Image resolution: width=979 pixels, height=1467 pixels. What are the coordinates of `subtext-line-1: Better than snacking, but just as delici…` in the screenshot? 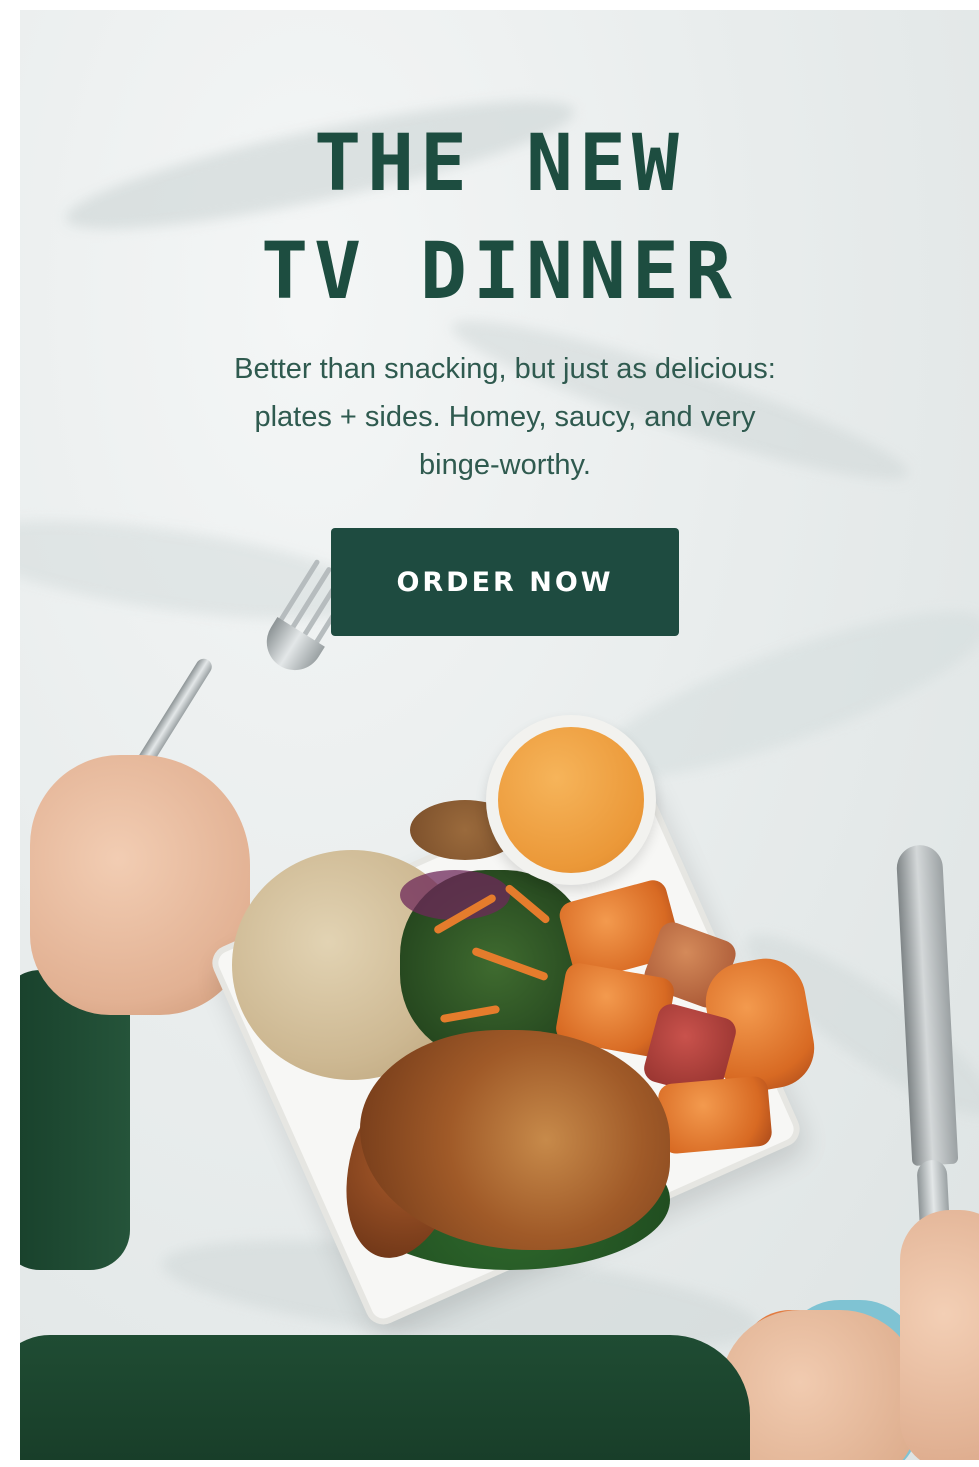 It's located at (505, 369).